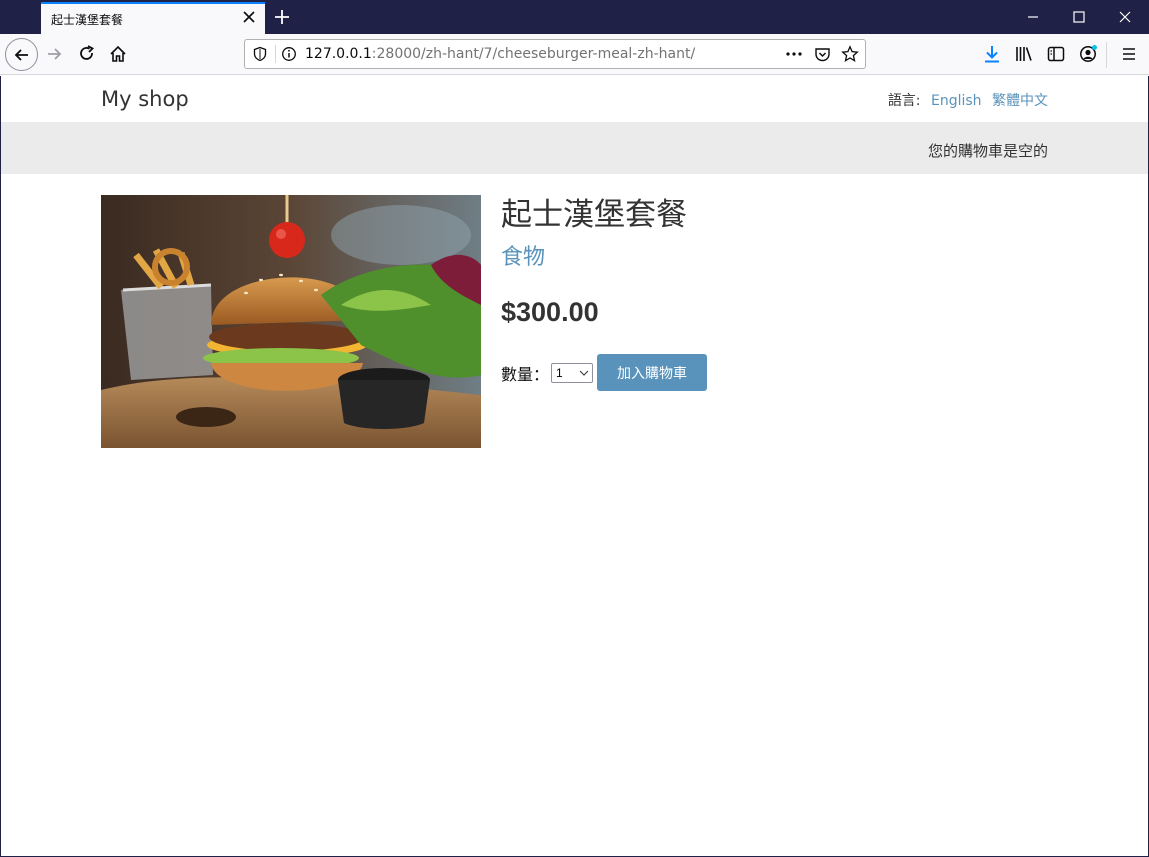 This screenshot has width=1149, height=857. Describe the element at coordinates (54, 54) in the screenshot. I see `forward-arrow-icon` at that location.